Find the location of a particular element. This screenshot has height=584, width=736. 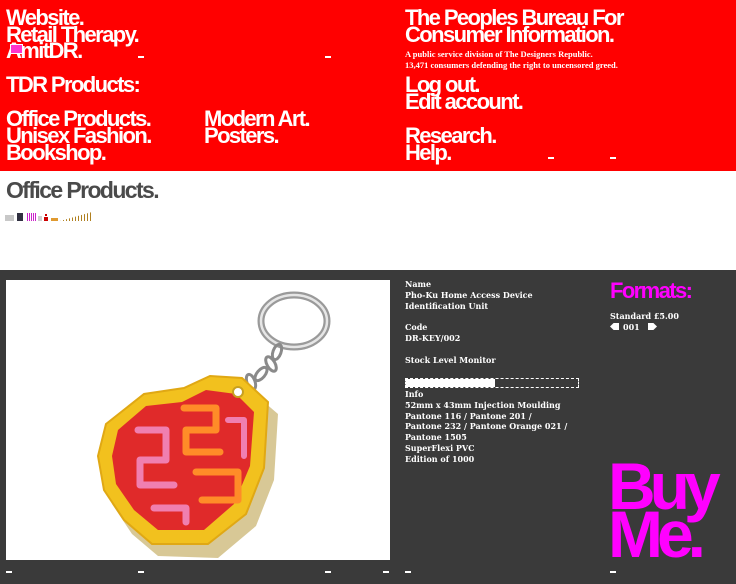

formats-title: Formats: is located at coordinates (651, 290).